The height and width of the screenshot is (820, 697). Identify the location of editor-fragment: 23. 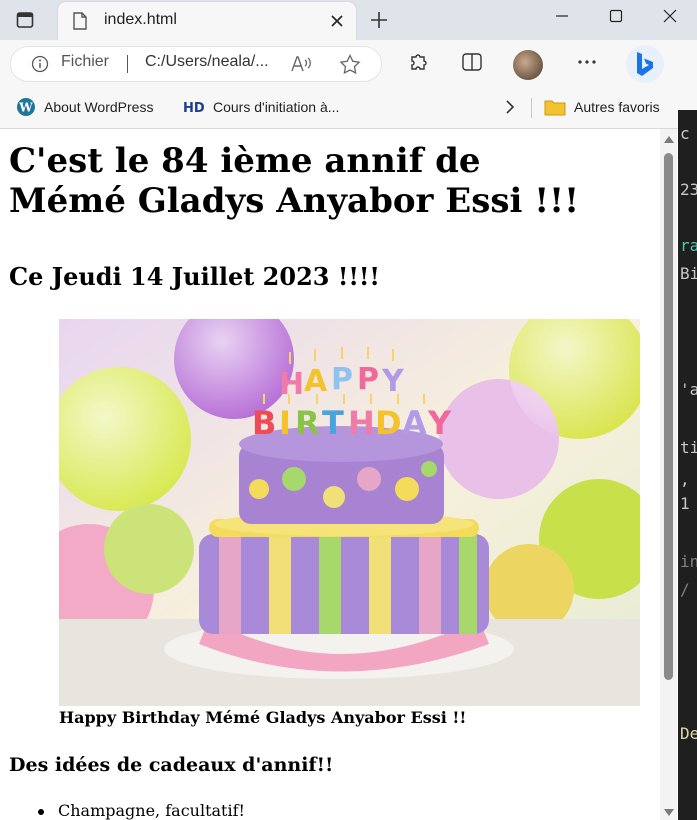
(688, 189).